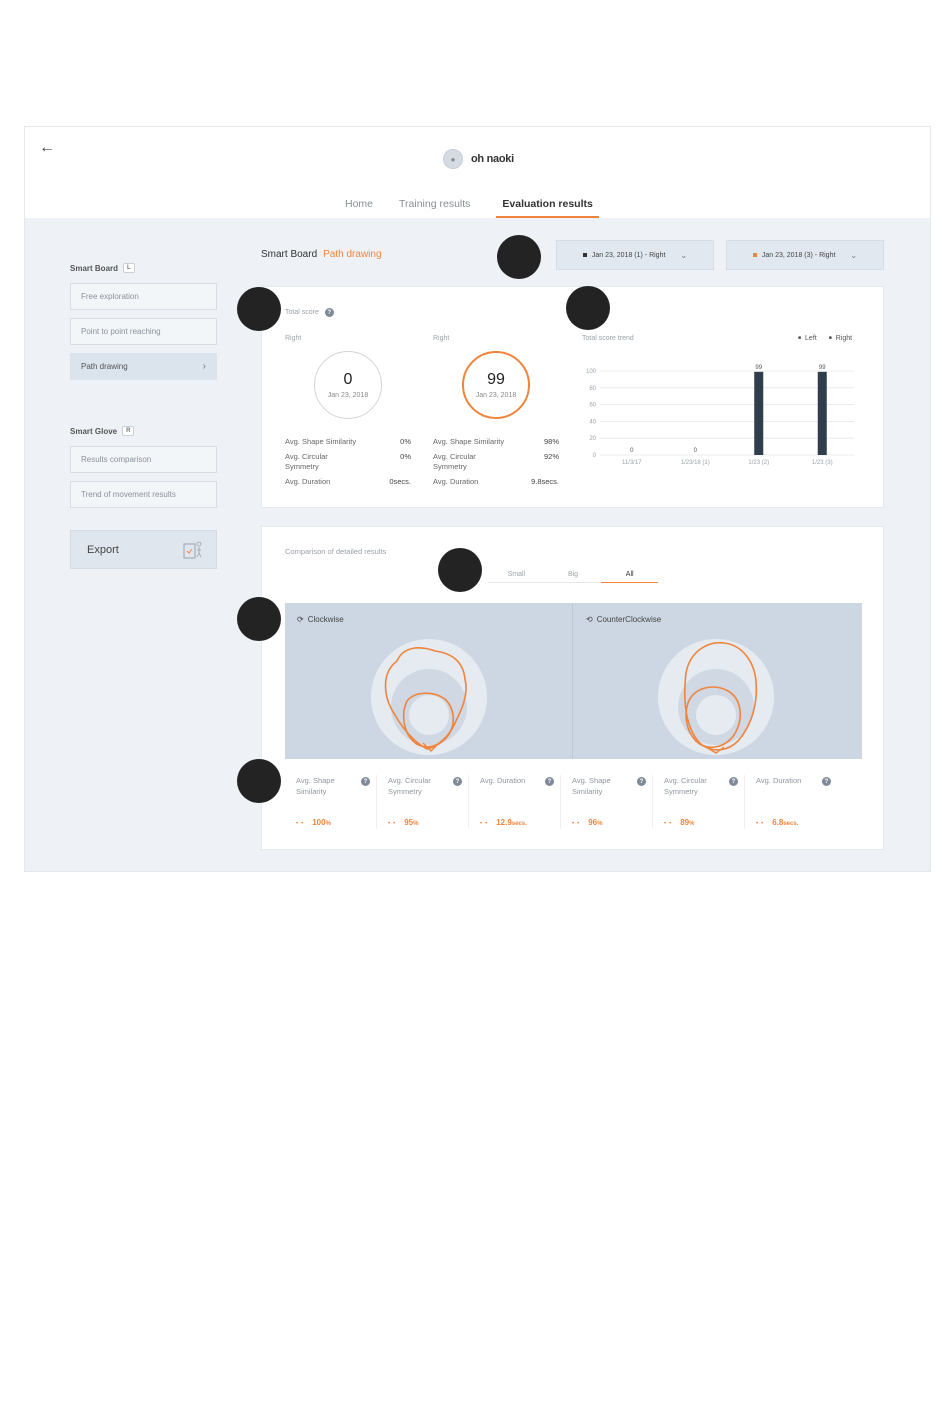 Image resolution: width=950 pixels, height=1409 pixels. I want to click on counterclockwise-trajectory-plot, so click(716, 697).